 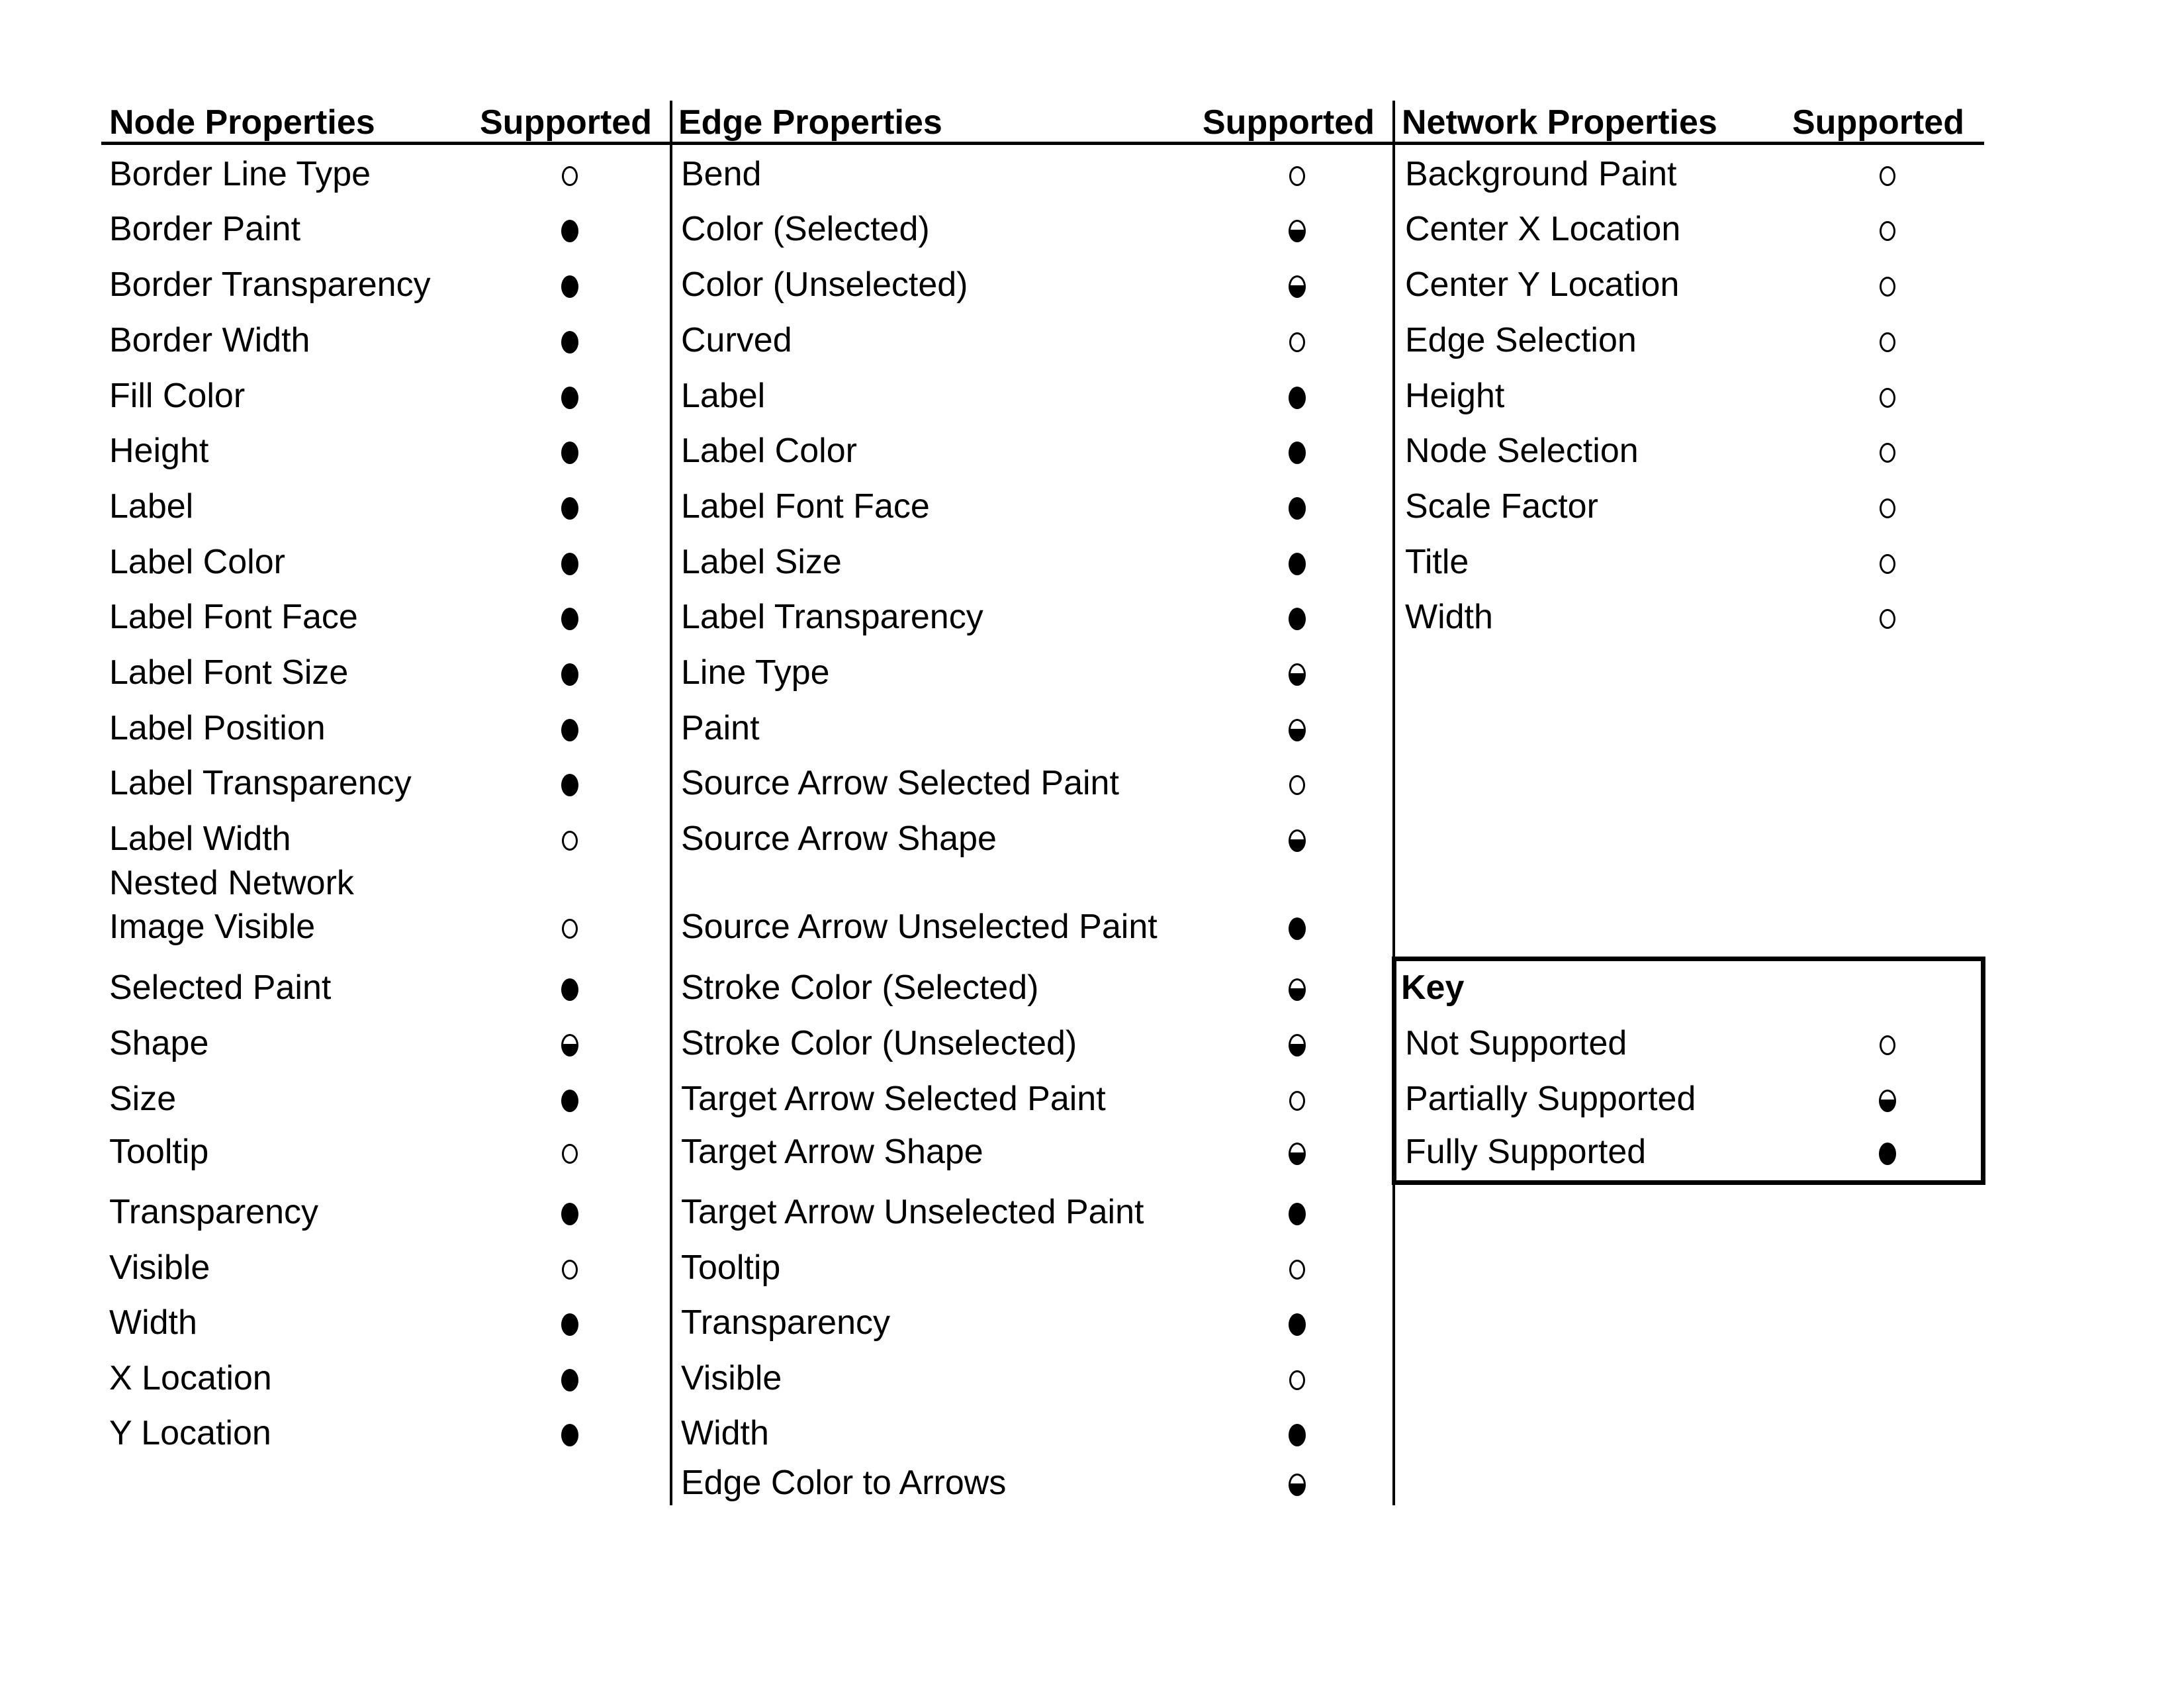 I want to click on network-property-label: Title, so click(x=1437, y=562).